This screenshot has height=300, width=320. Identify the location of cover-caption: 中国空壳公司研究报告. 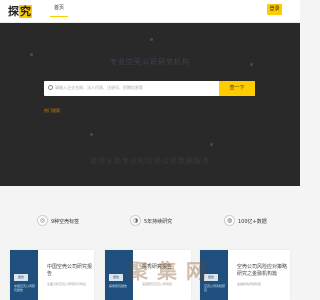
(25, 288).